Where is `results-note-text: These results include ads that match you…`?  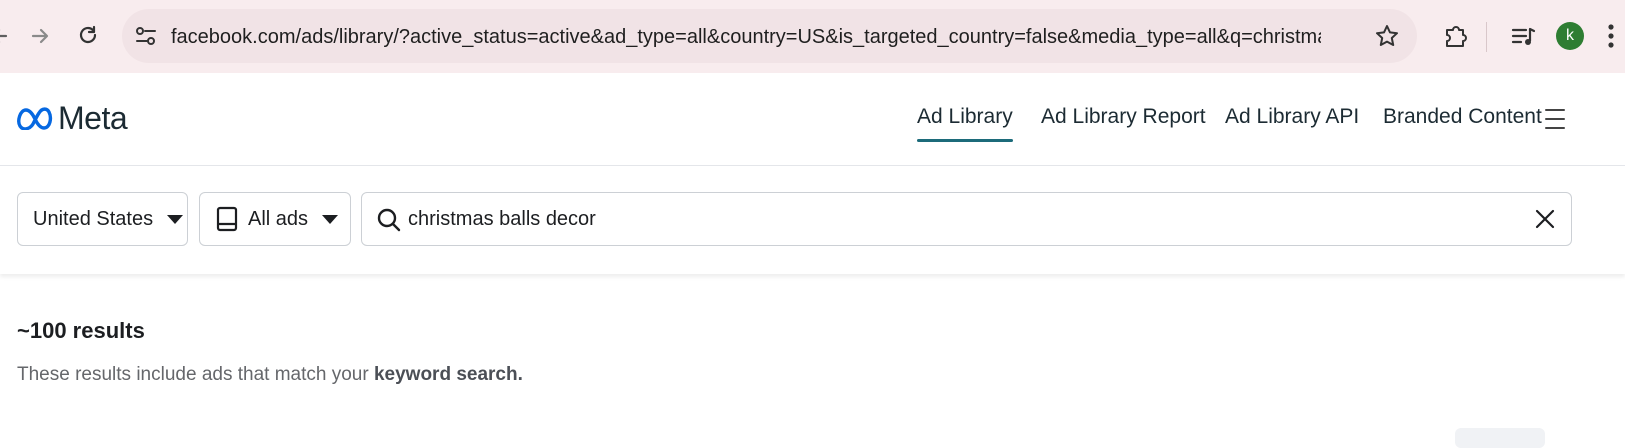
results-note-text: These results include ads that match you… is located at coordinates (195, 374).